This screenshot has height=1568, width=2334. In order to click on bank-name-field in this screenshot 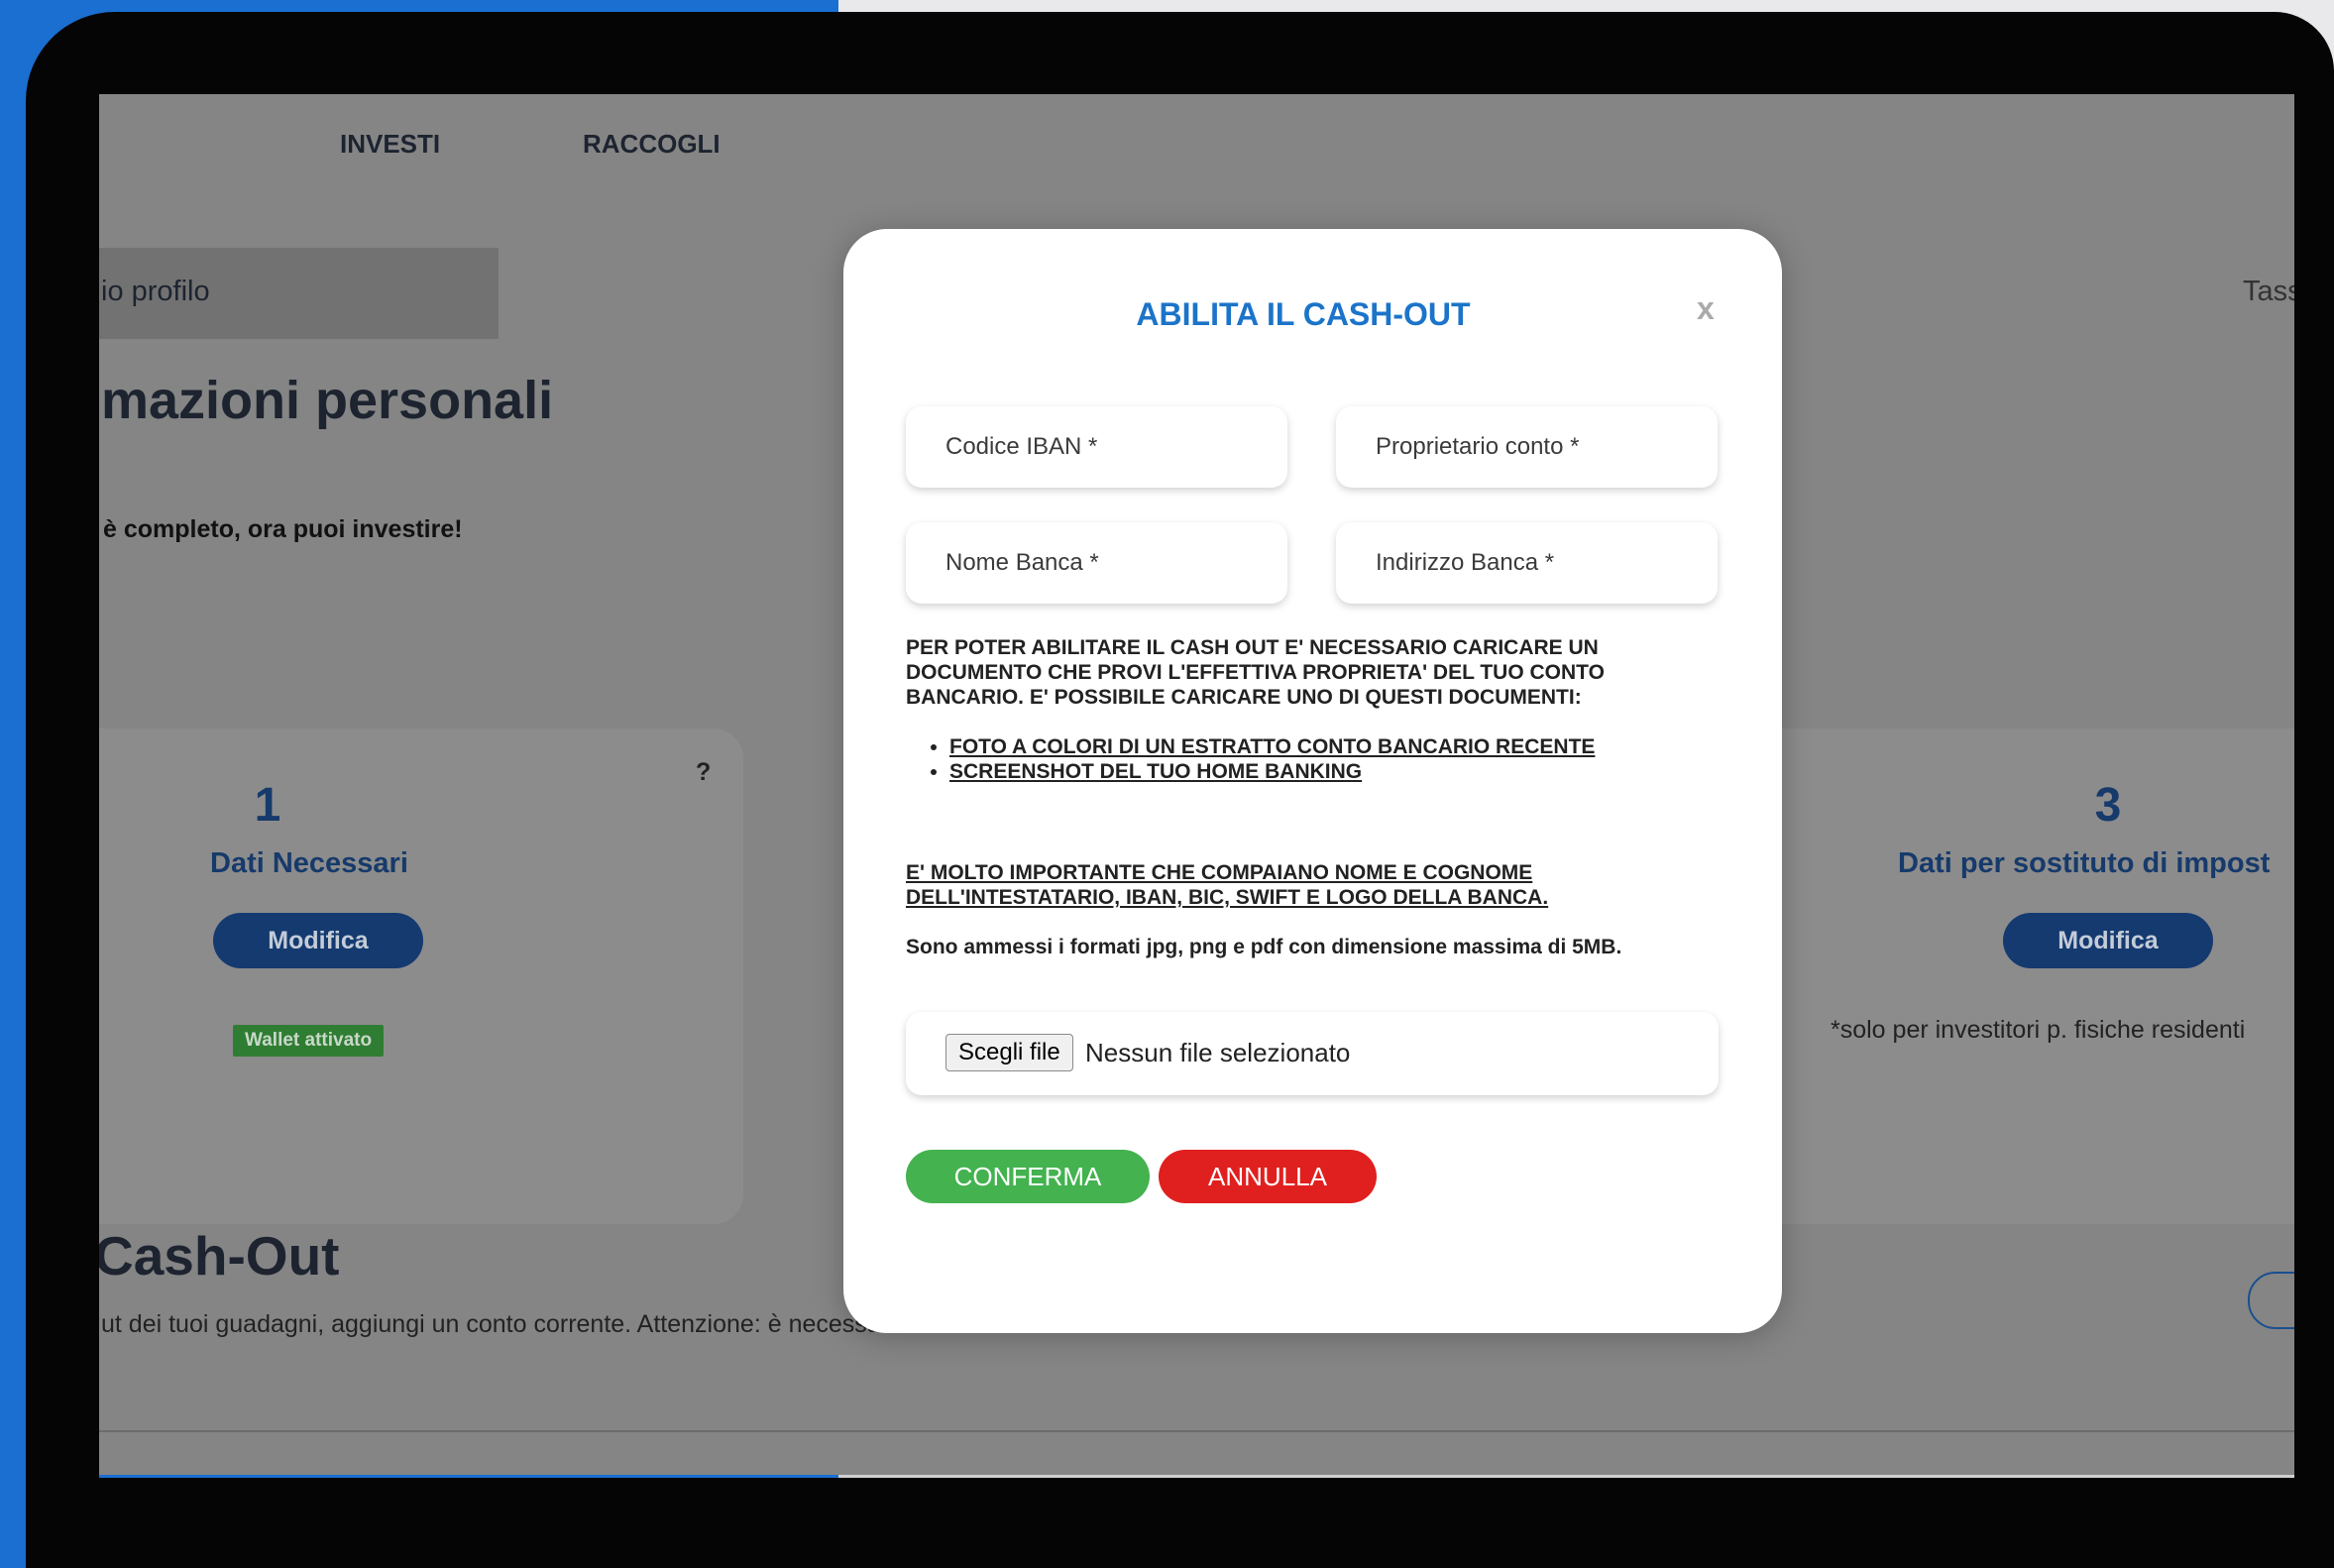, I will do `click(1096, 563)`.